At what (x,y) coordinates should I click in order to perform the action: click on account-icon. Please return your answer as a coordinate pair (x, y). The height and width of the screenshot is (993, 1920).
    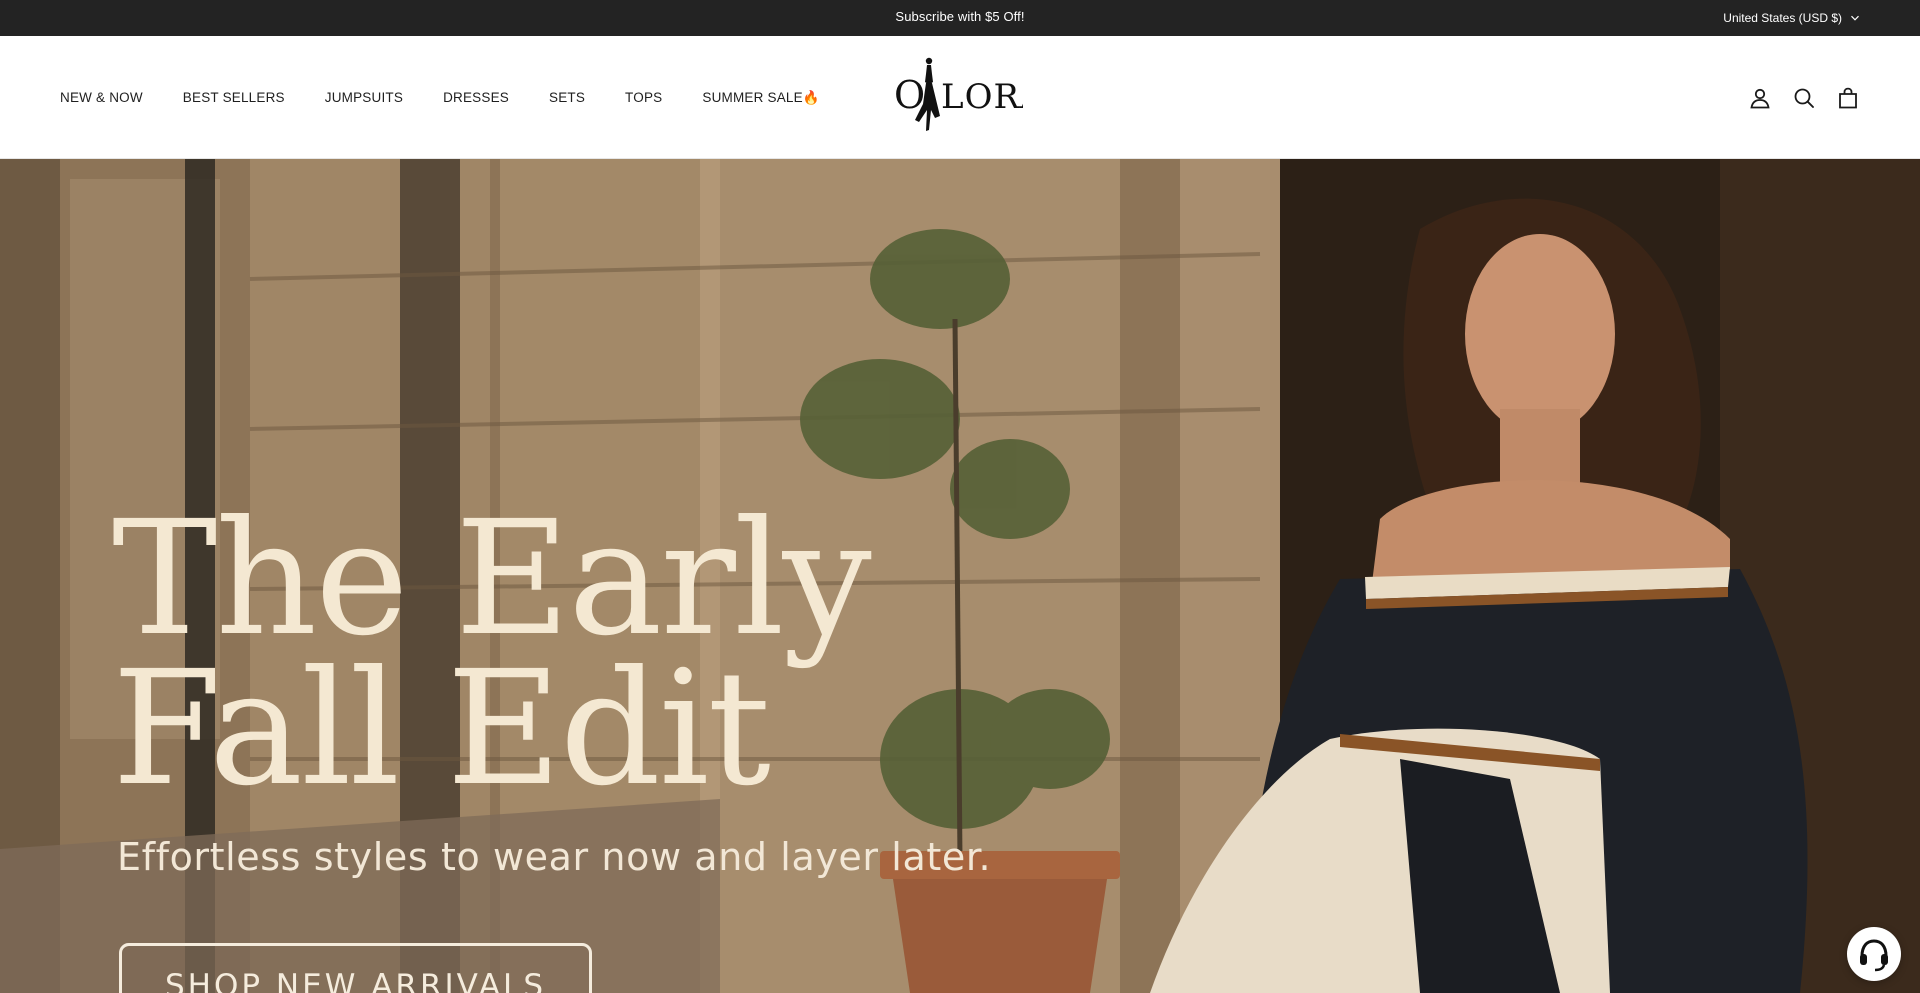
    Looking at the image, I should click on (1760, 98).